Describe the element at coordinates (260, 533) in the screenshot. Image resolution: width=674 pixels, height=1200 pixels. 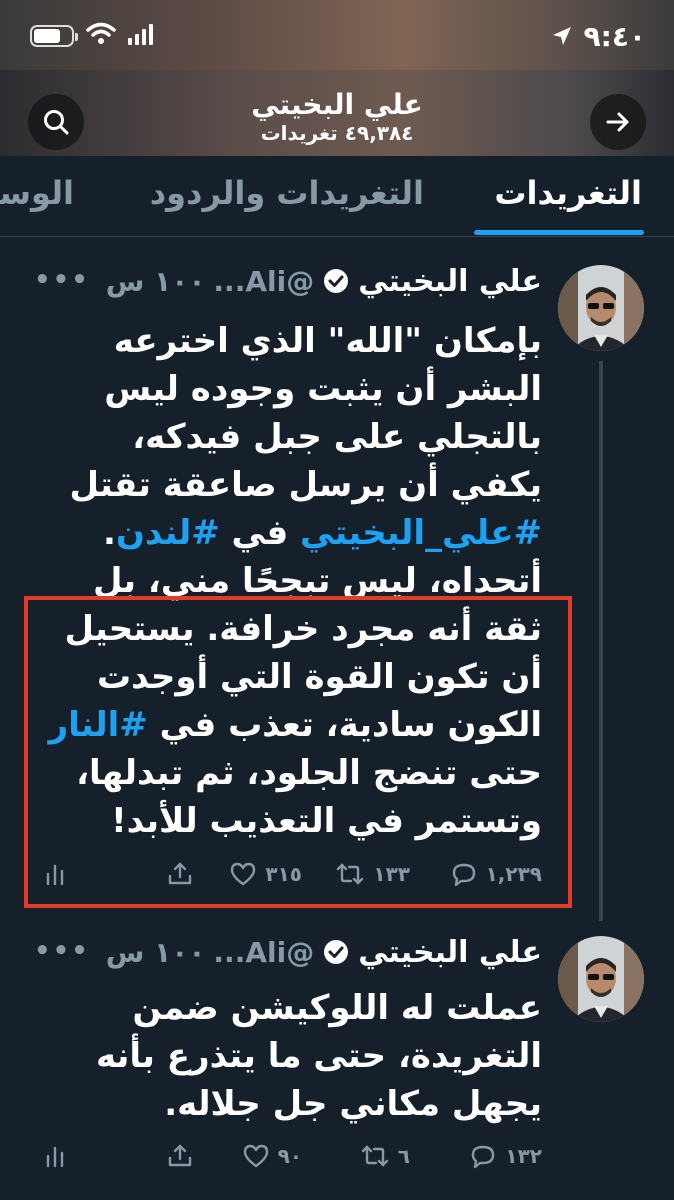
I see `tweet-text-part: في` at that location.